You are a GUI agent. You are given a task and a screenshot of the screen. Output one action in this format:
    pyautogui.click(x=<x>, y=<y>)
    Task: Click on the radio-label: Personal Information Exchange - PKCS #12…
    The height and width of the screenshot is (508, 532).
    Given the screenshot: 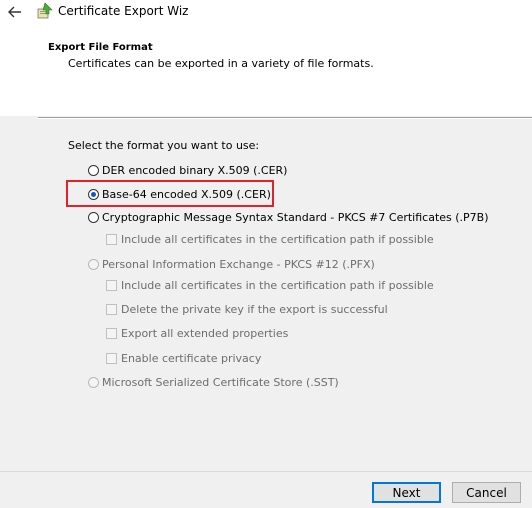 What is the action you would take?
    pyautogui.click(x=238, y=264)
    